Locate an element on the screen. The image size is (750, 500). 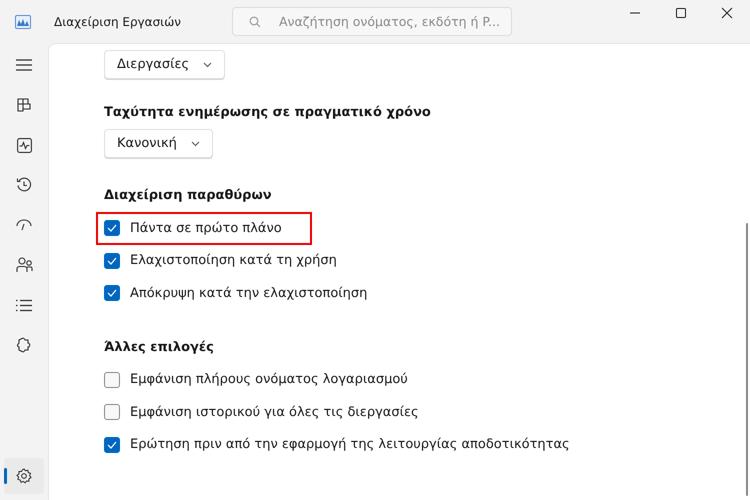
history-icon is located at coordinates (24, 185).